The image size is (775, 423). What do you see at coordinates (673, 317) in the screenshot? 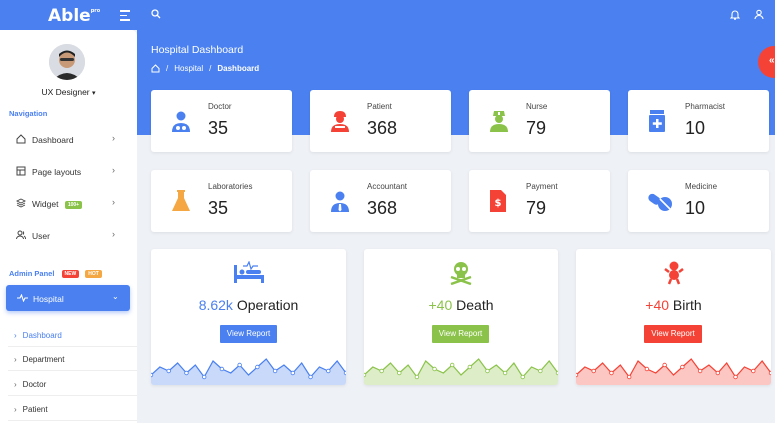
I see `report-card-birth: +40 Birth View Report` at bounding box center [673, 317].